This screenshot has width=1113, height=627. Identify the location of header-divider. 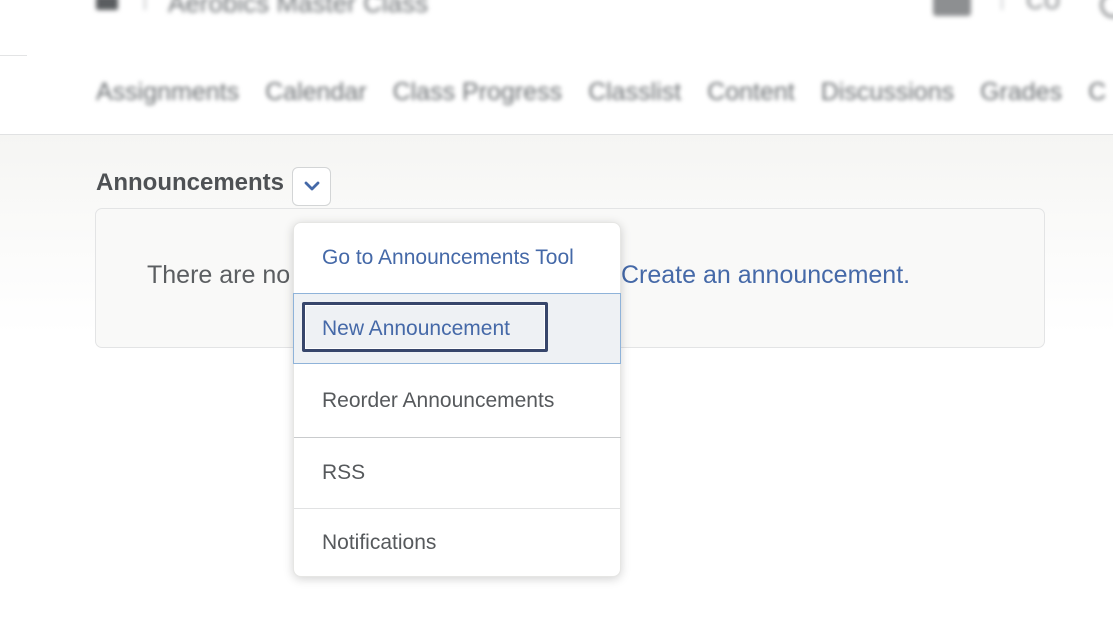
(145, 5).